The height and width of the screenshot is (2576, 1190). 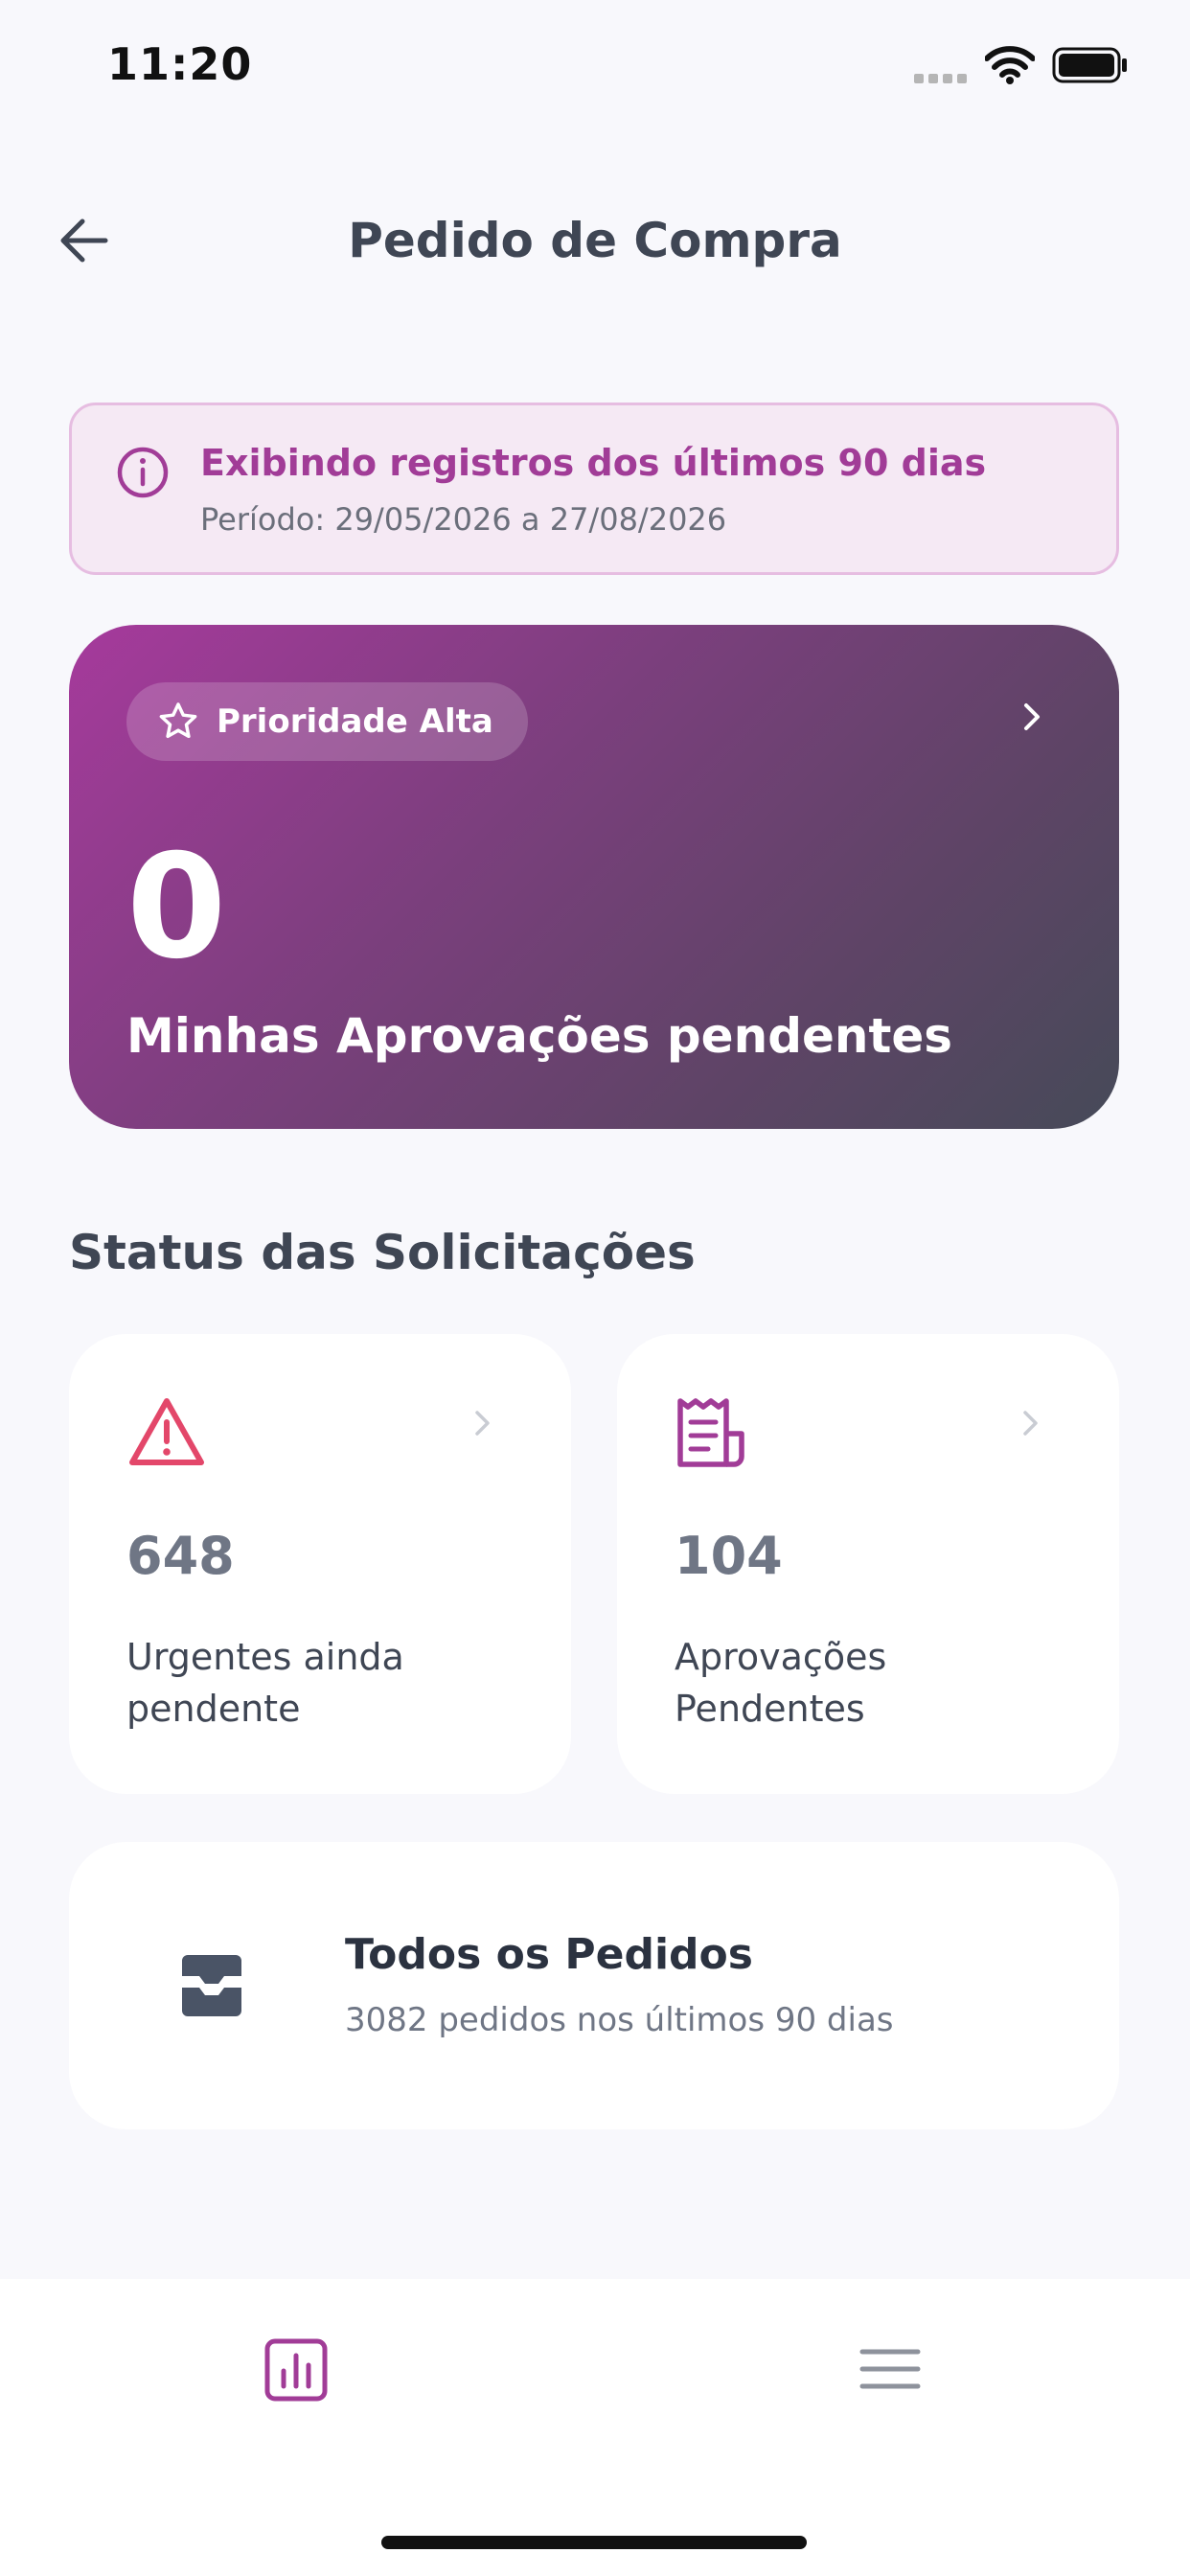 What do you see at coordinates (355, 721) in the screenshot?
I see `priority-badge-label: Prioridade Alta` at bounding box center [355, 721].